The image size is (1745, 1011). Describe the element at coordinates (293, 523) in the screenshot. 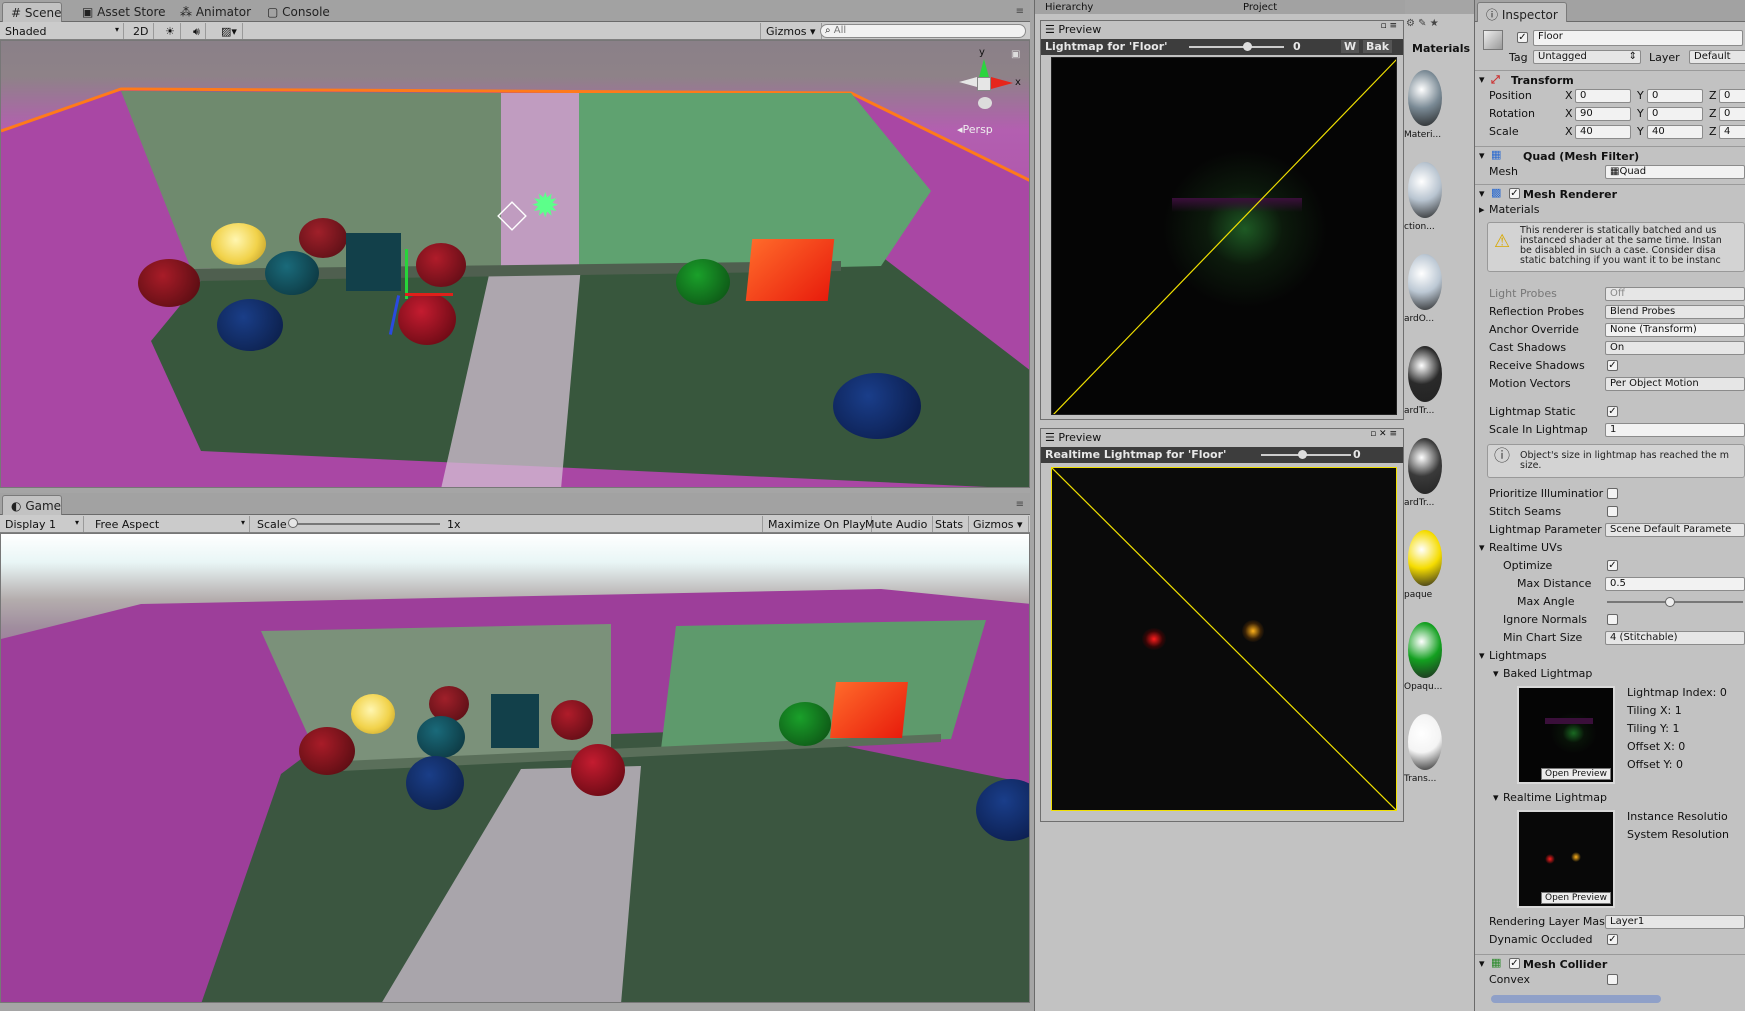

I see `scale-slider-thumb` at that location.